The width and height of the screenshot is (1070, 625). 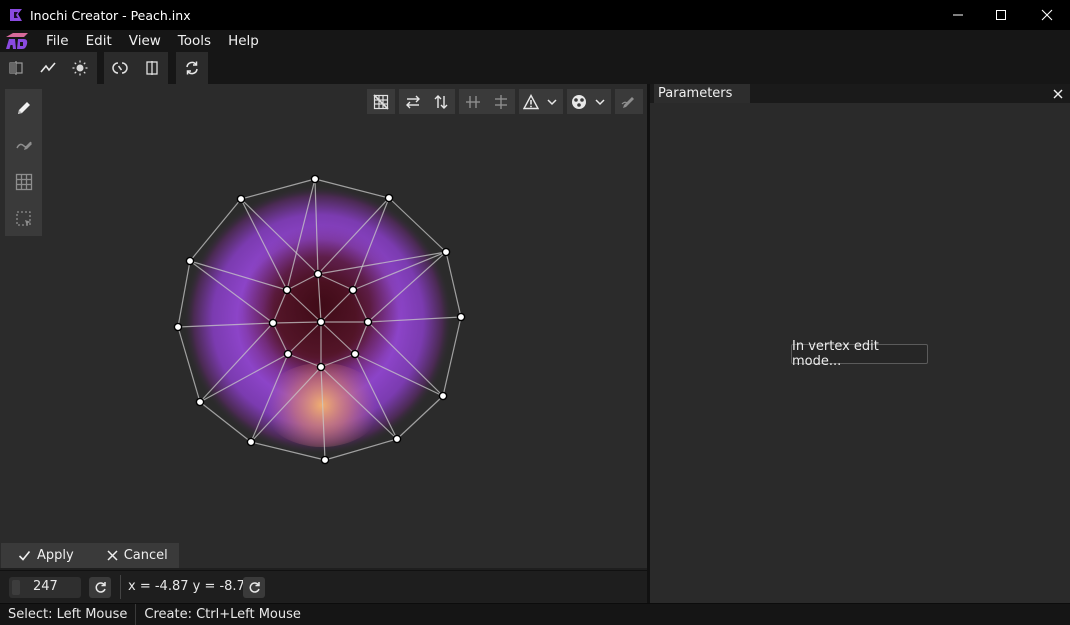 I want to click on path-deform-tool-button, so click(x=23, y=144).